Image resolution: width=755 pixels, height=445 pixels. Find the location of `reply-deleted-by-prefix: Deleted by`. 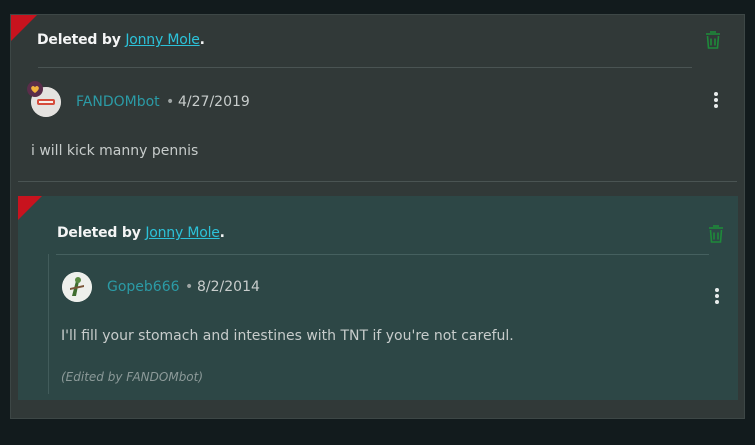

reply-deleted-by-prefix: Deleted by is located at coordinates (99, 233).